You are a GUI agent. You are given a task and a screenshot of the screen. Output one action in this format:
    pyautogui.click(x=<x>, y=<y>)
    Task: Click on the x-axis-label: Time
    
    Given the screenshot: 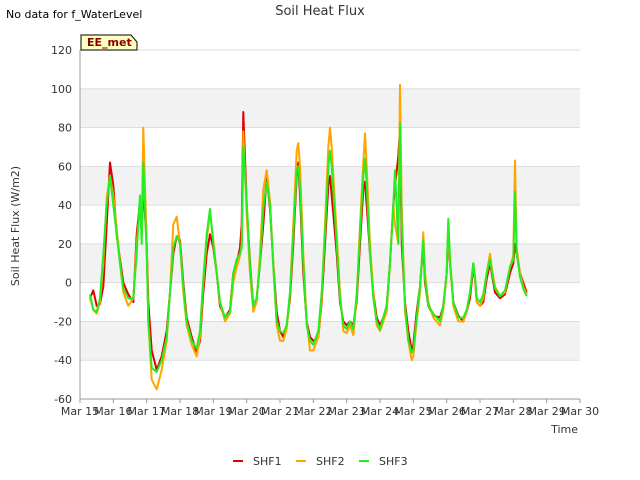 What is the action you would take?
    pyautogui.click(x=564, y=429)
    